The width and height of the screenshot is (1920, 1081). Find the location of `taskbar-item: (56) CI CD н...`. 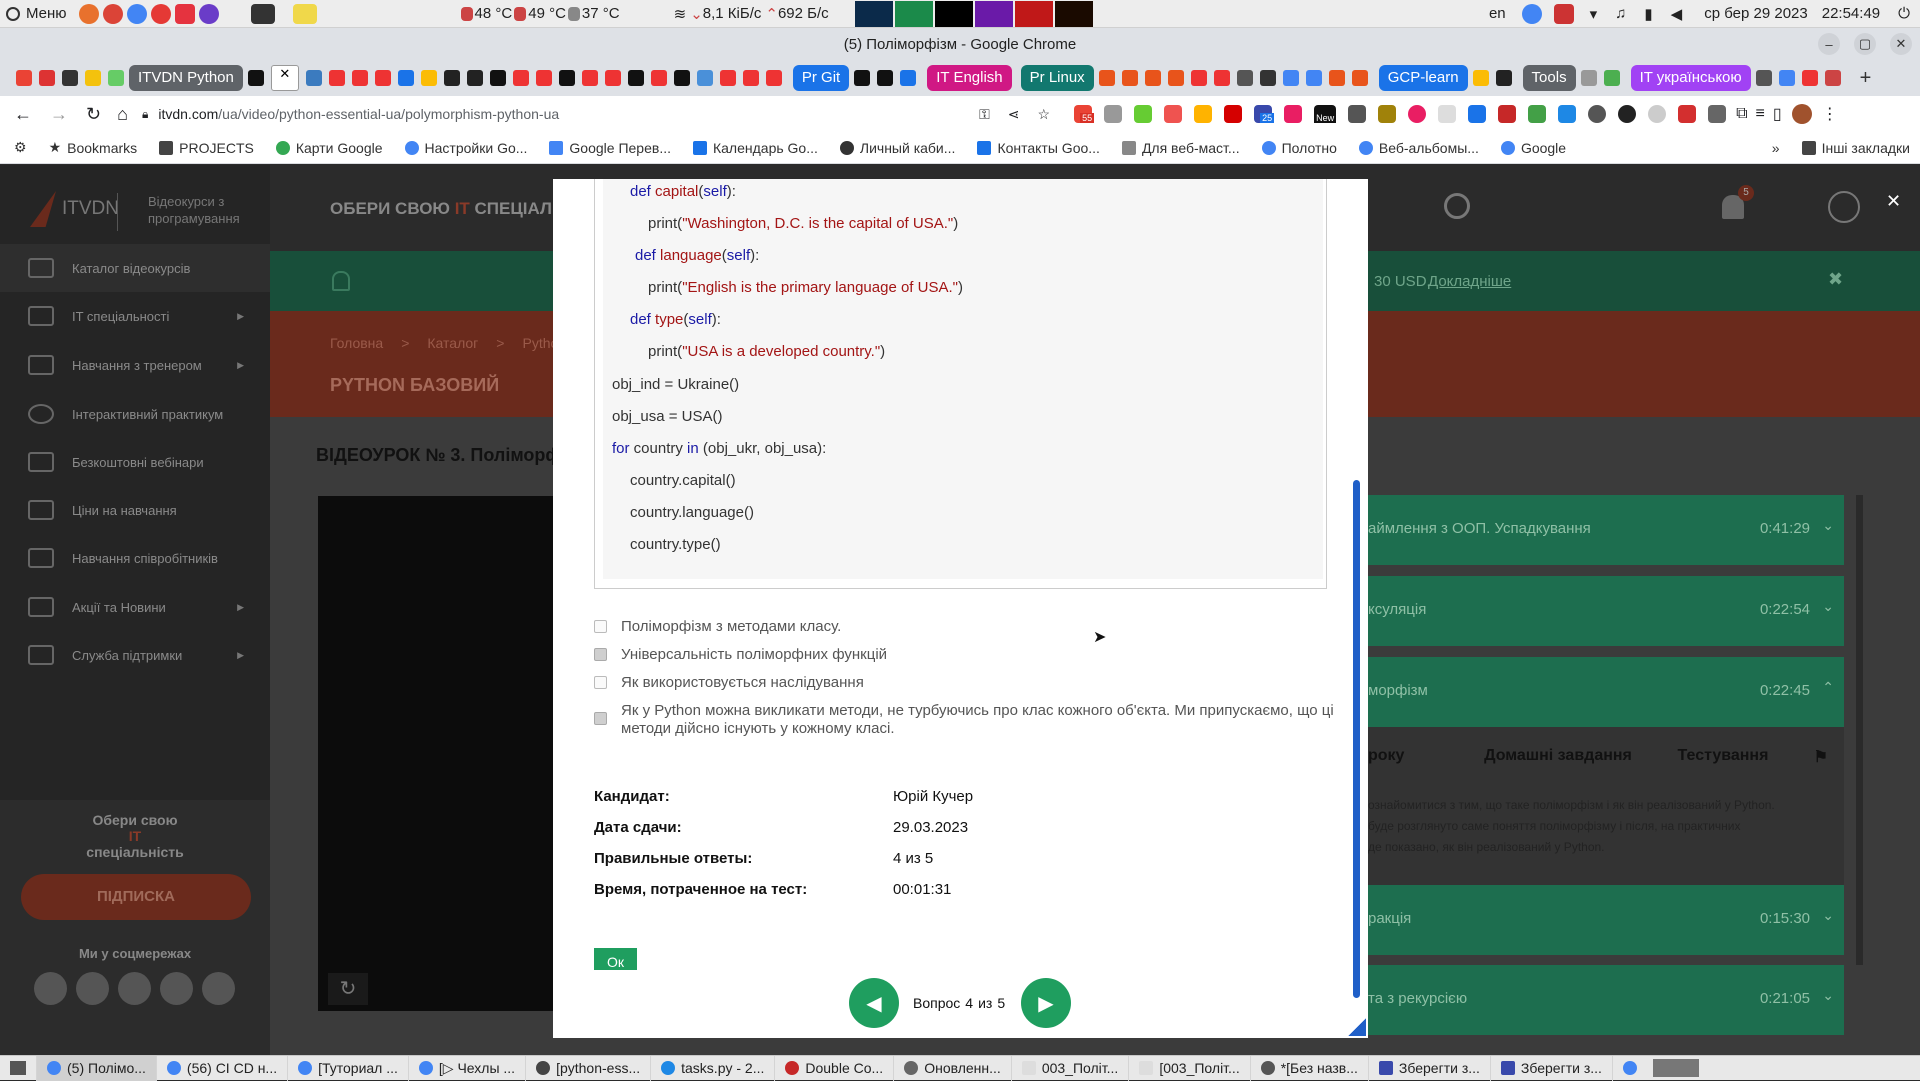

taskbar-item: (56) CI CD н... is located at coordinates (223, 1068).